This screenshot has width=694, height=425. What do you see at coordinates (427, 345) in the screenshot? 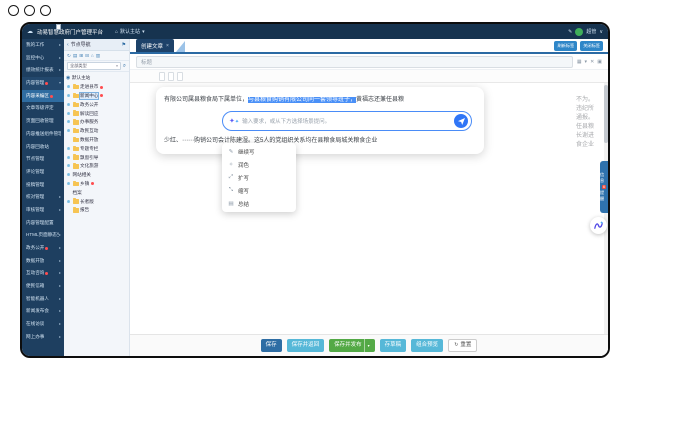
I see `action-button: 组合预览` at bounding box center [427, 345].